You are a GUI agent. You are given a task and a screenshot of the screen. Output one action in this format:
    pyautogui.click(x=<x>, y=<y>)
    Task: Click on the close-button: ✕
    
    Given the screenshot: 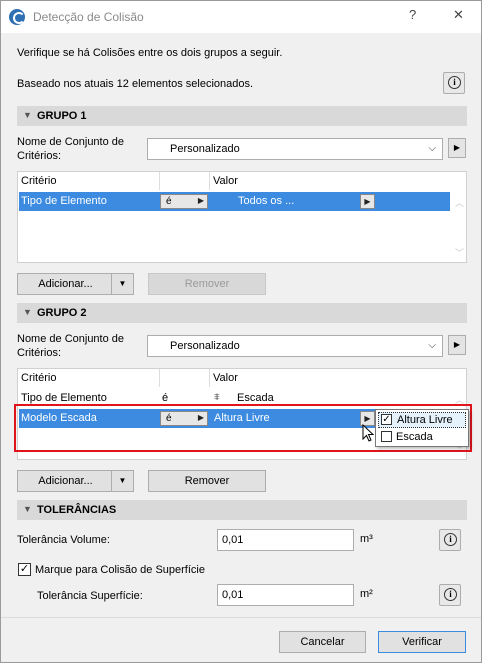 What is the action you would take?
    pyautogui.click(x=458, y=15)
    